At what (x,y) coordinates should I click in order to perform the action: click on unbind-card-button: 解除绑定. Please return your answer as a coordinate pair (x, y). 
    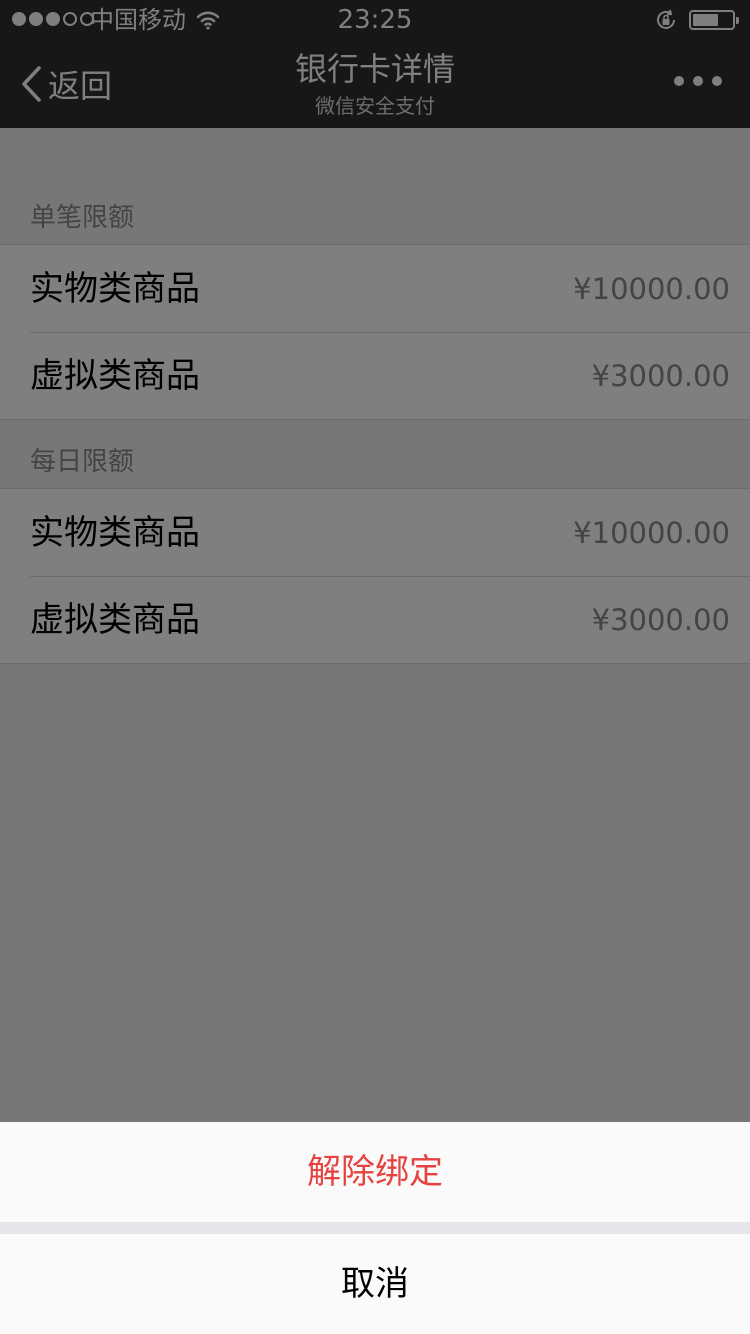
    Looking at the image, I should click on (375, 1172).